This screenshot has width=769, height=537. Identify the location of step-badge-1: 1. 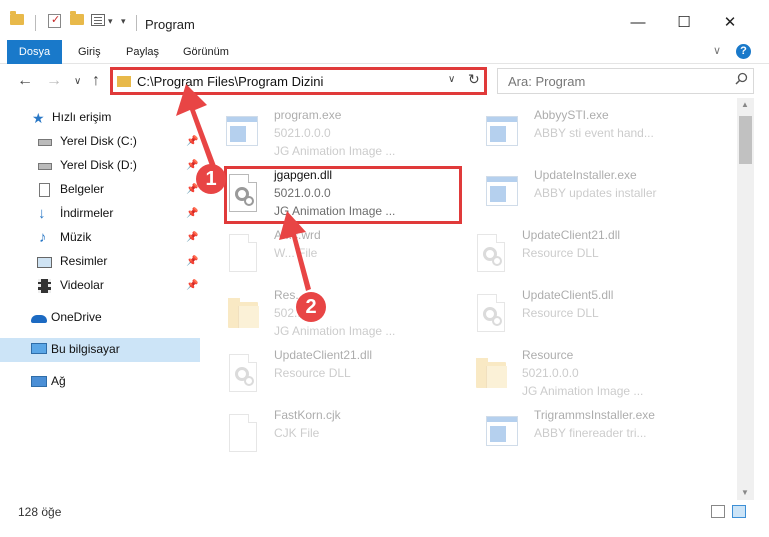
(211, 179).